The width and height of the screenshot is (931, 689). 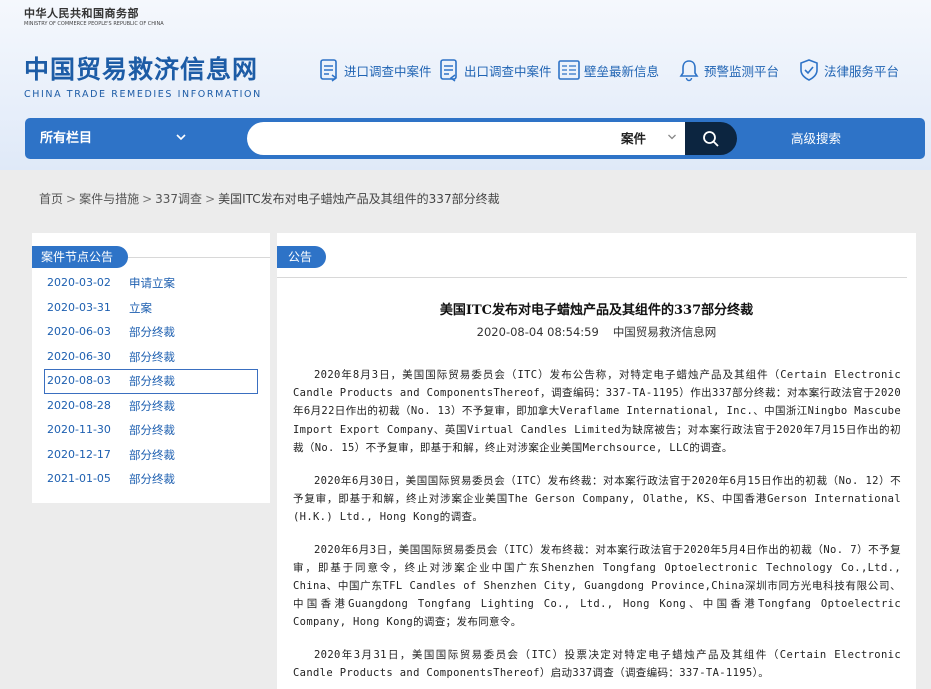 What do you see at coordinates (388, 71) in the screenshot?
I see `nav-label: 进口调查中案件` at bounding box center [388, 71].